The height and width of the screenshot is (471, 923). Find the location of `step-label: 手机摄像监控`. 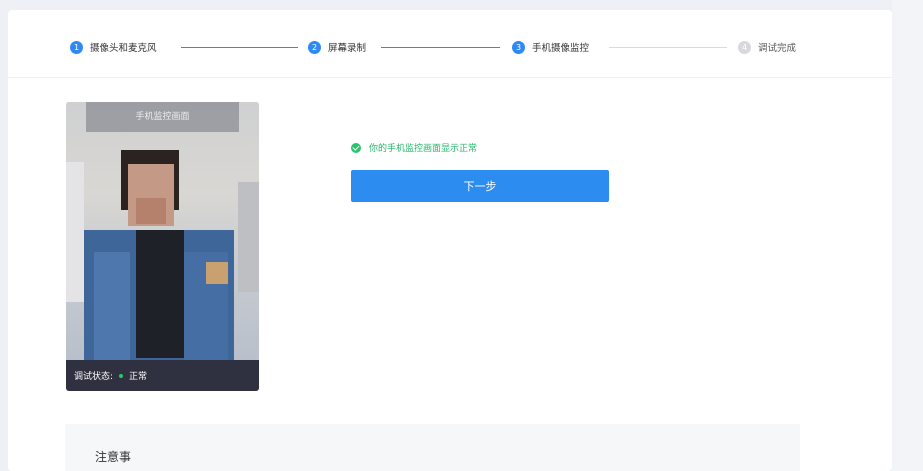

step-label: 手机摄像监控 is located at coordinates (561, 48).